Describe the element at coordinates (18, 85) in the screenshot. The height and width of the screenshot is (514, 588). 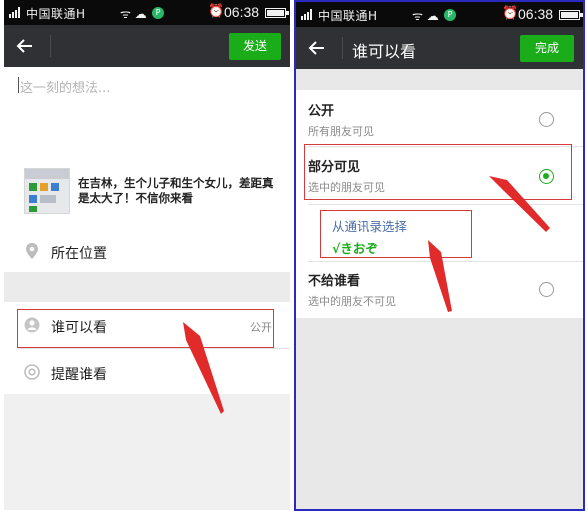
I see `text-cursor` at that location.